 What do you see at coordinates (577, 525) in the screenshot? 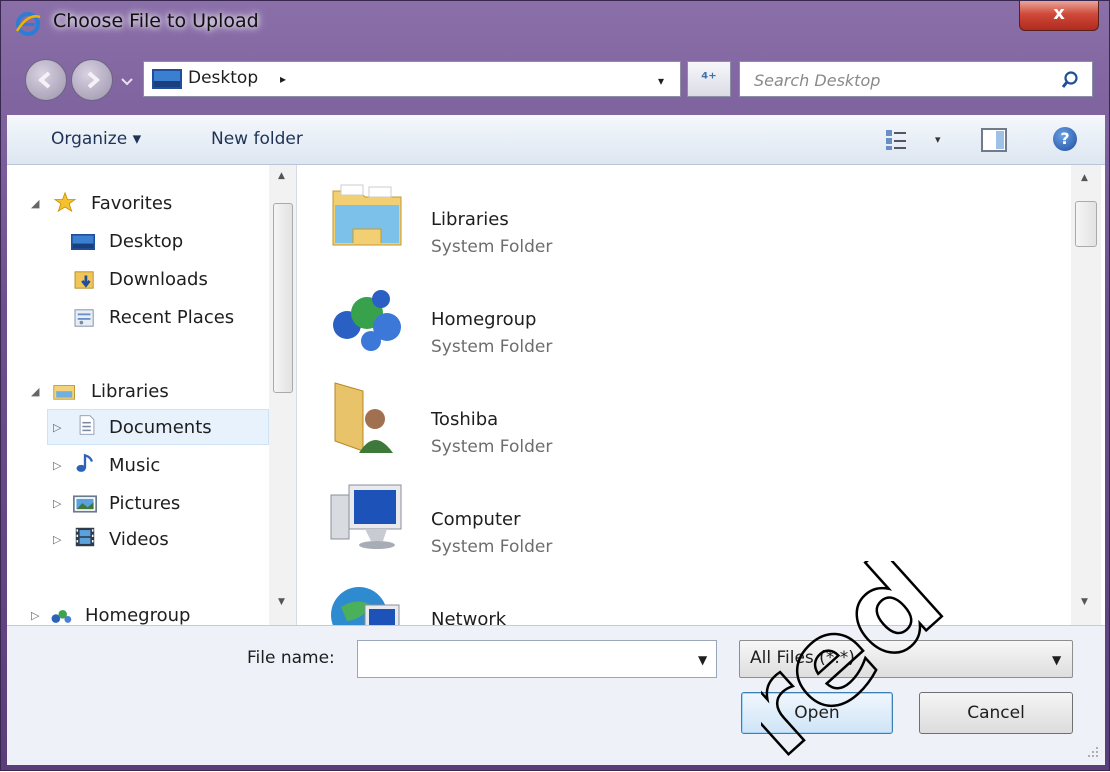
I see `file-item-computer: Computer System Folder` at bounding box center [577, 525].